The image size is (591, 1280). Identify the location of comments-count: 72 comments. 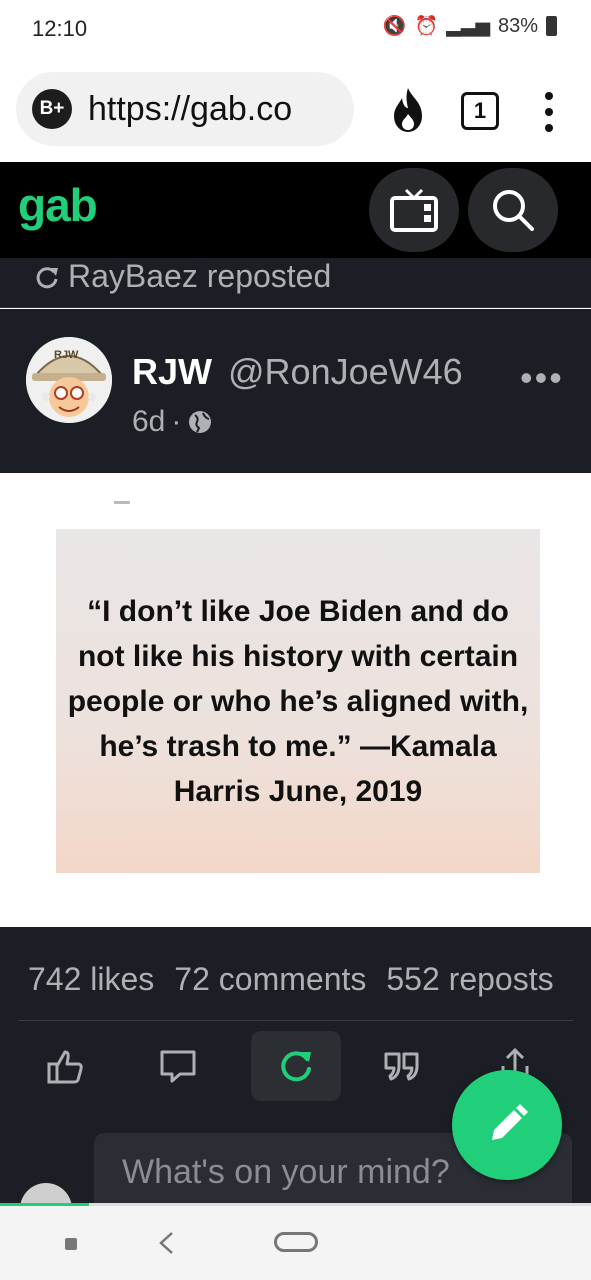
(270, 979).